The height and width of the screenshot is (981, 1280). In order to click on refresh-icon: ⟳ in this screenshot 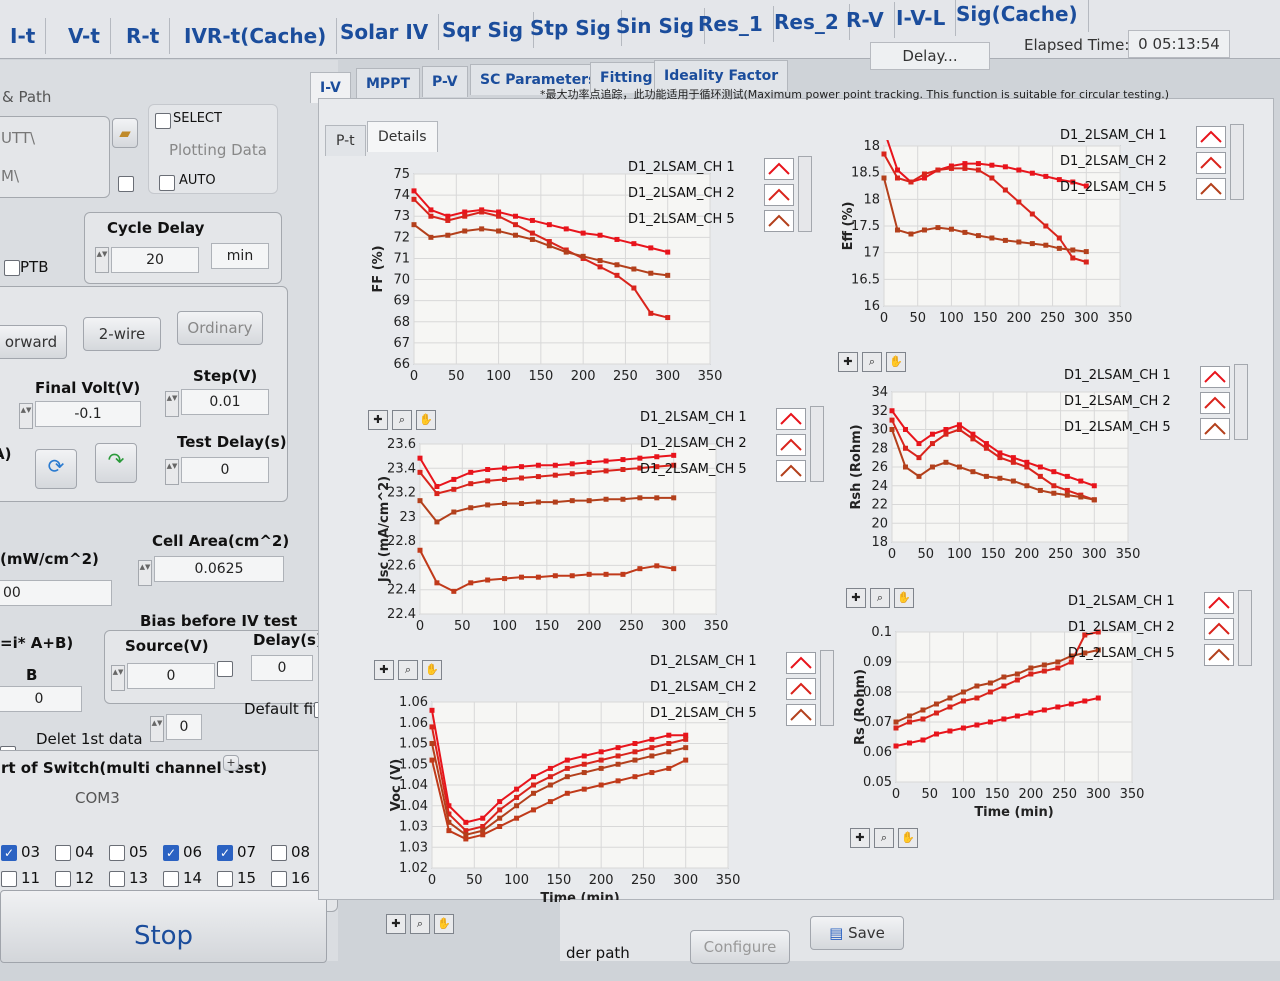, I will do `click(56, 469)`.